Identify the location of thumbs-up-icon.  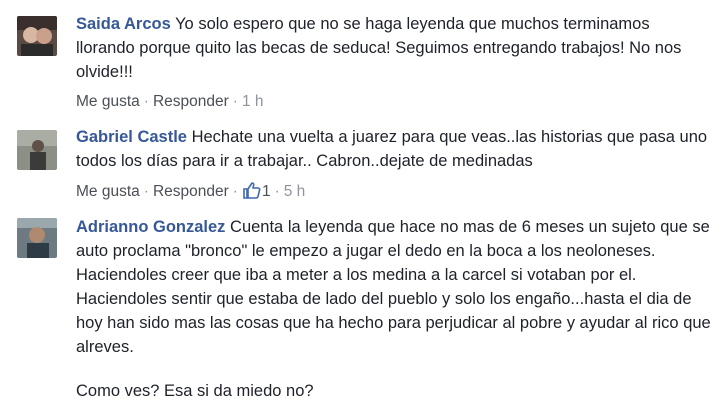
(252, 190).